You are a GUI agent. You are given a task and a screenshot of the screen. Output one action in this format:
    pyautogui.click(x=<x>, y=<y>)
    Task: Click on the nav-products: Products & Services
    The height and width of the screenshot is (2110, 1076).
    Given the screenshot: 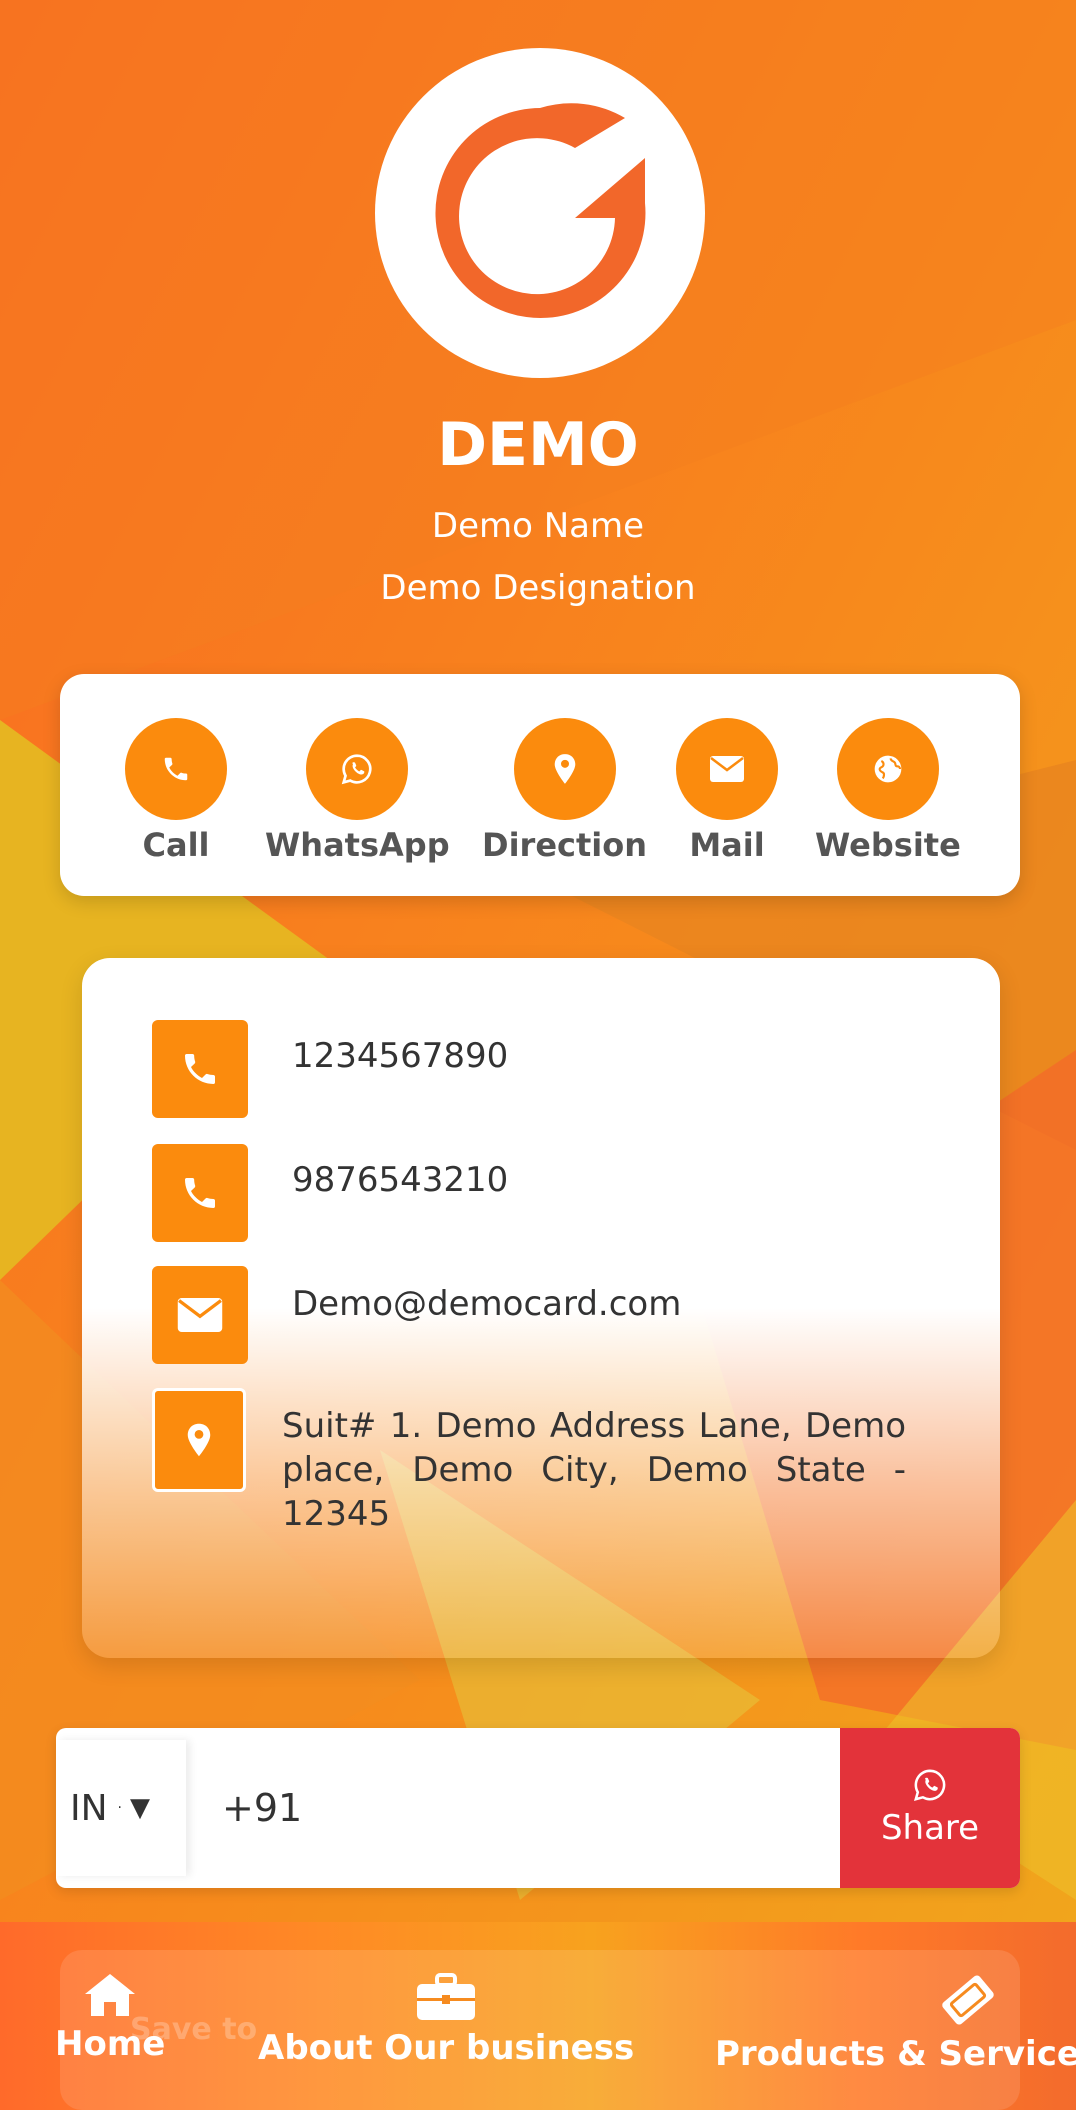 What is the action you would take?
    pyautogui.click(x=895, y=2023)
    